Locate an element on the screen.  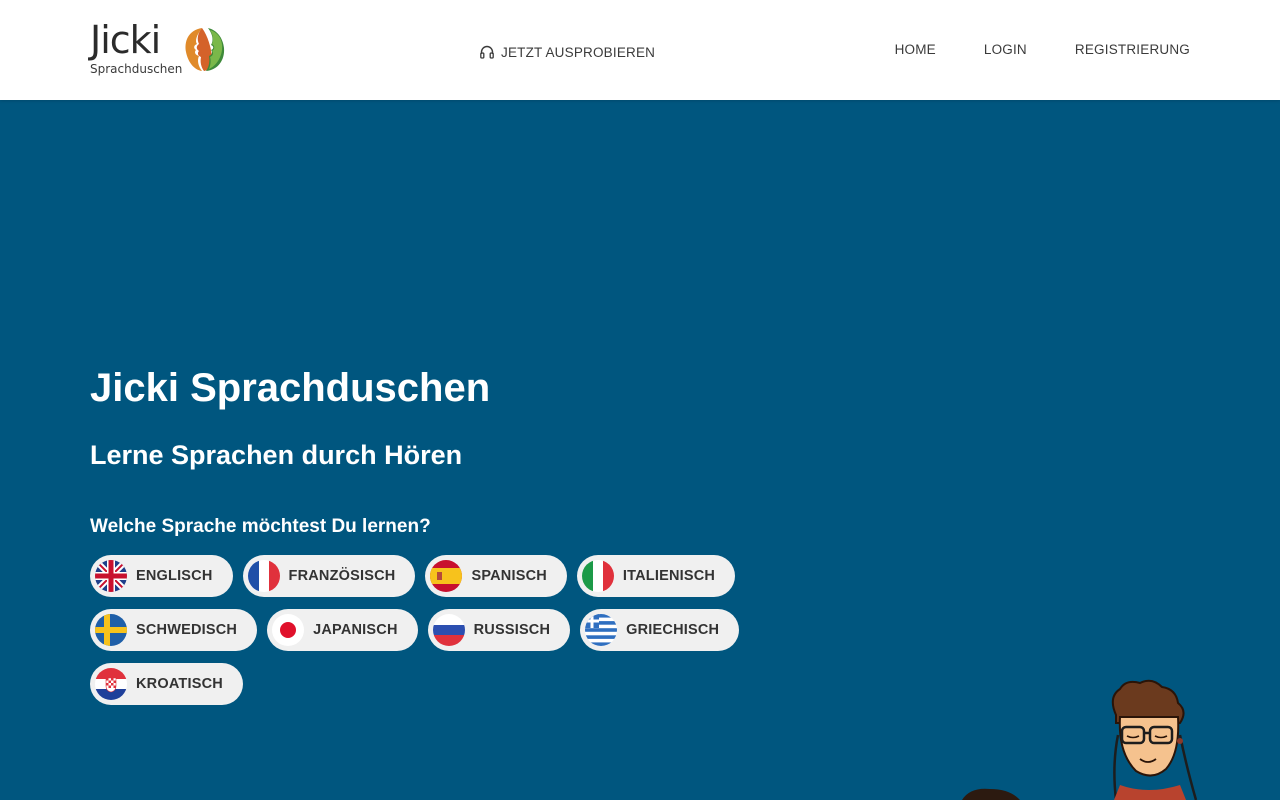
logo-subtitle: Sprachduschen is located at coordinates (136, 69).